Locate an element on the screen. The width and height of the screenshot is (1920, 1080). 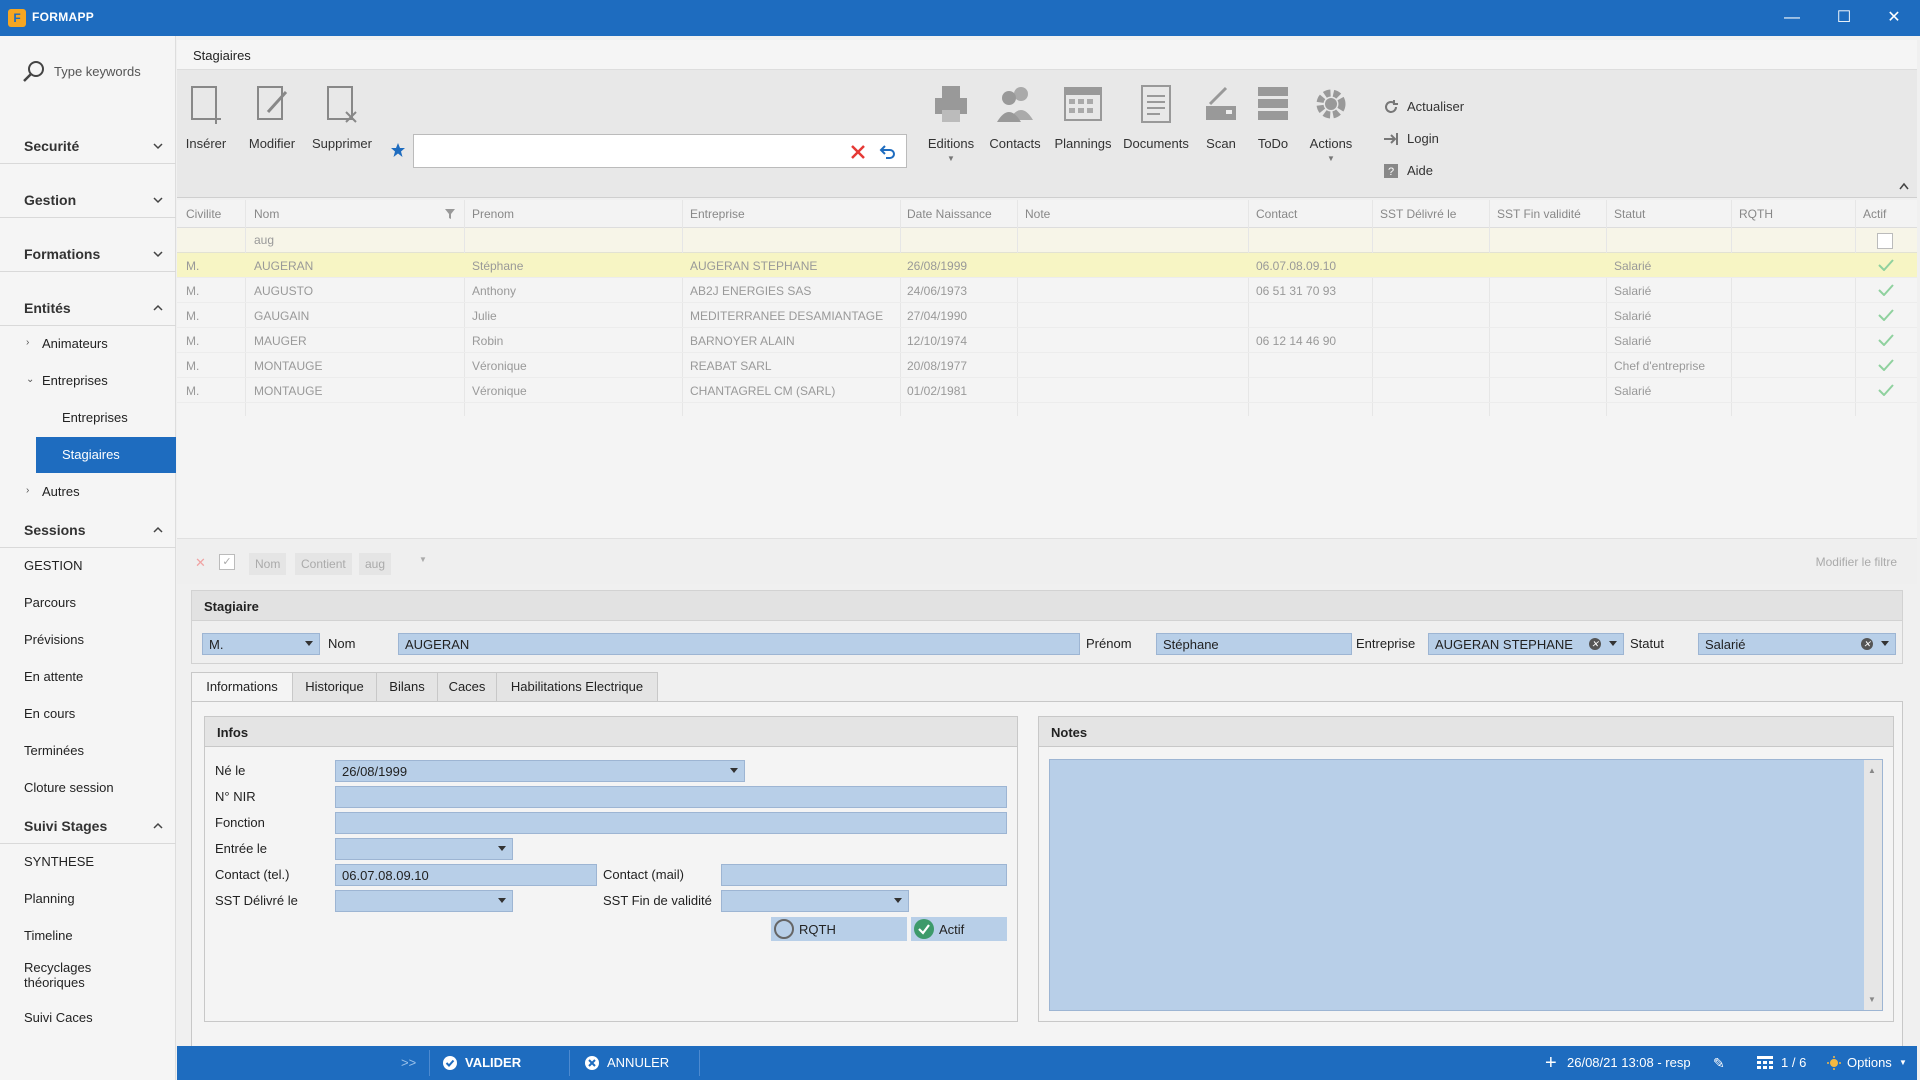
sidebar-search: Type keywords is located at coordinates (97, 72).